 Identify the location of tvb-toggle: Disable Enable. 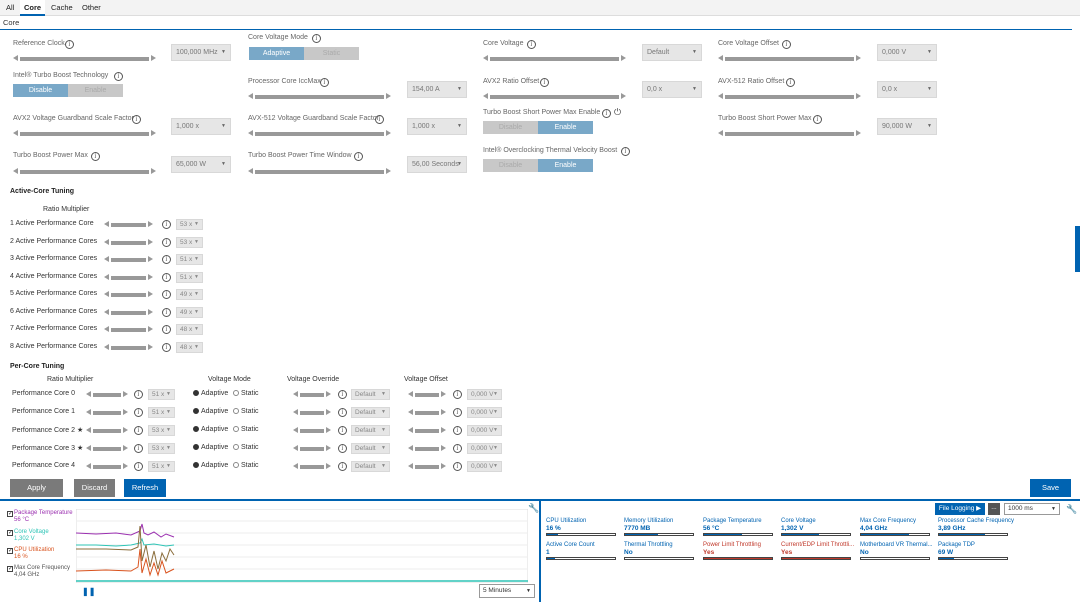
(538, 165).